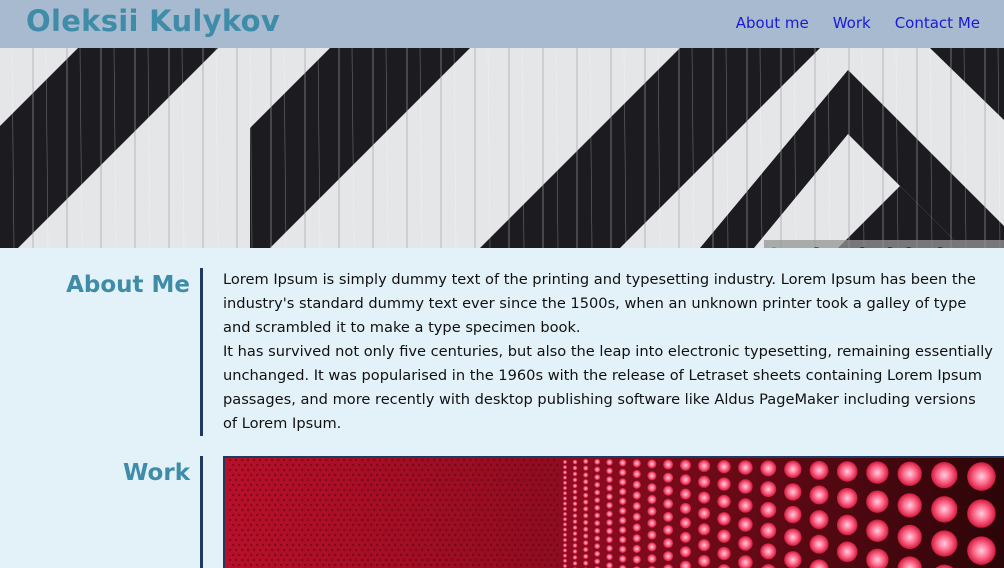 This screenshot has height=568, width=1004. What do you see at coordinates (852, 23) in the screenshot?
I see `nav-link-work: Work` at bounding box center [852, 23].